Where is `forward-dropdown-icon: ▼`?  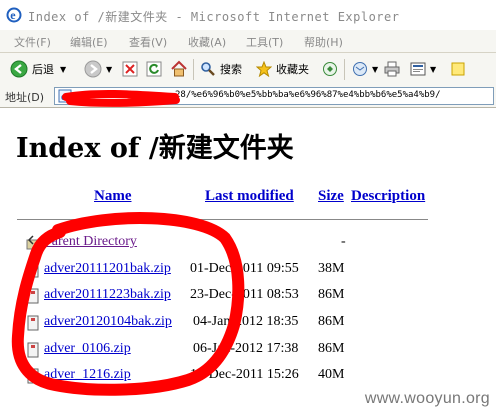
forward-dropdown-icon: ▼ is located at coordinates (109, 69).